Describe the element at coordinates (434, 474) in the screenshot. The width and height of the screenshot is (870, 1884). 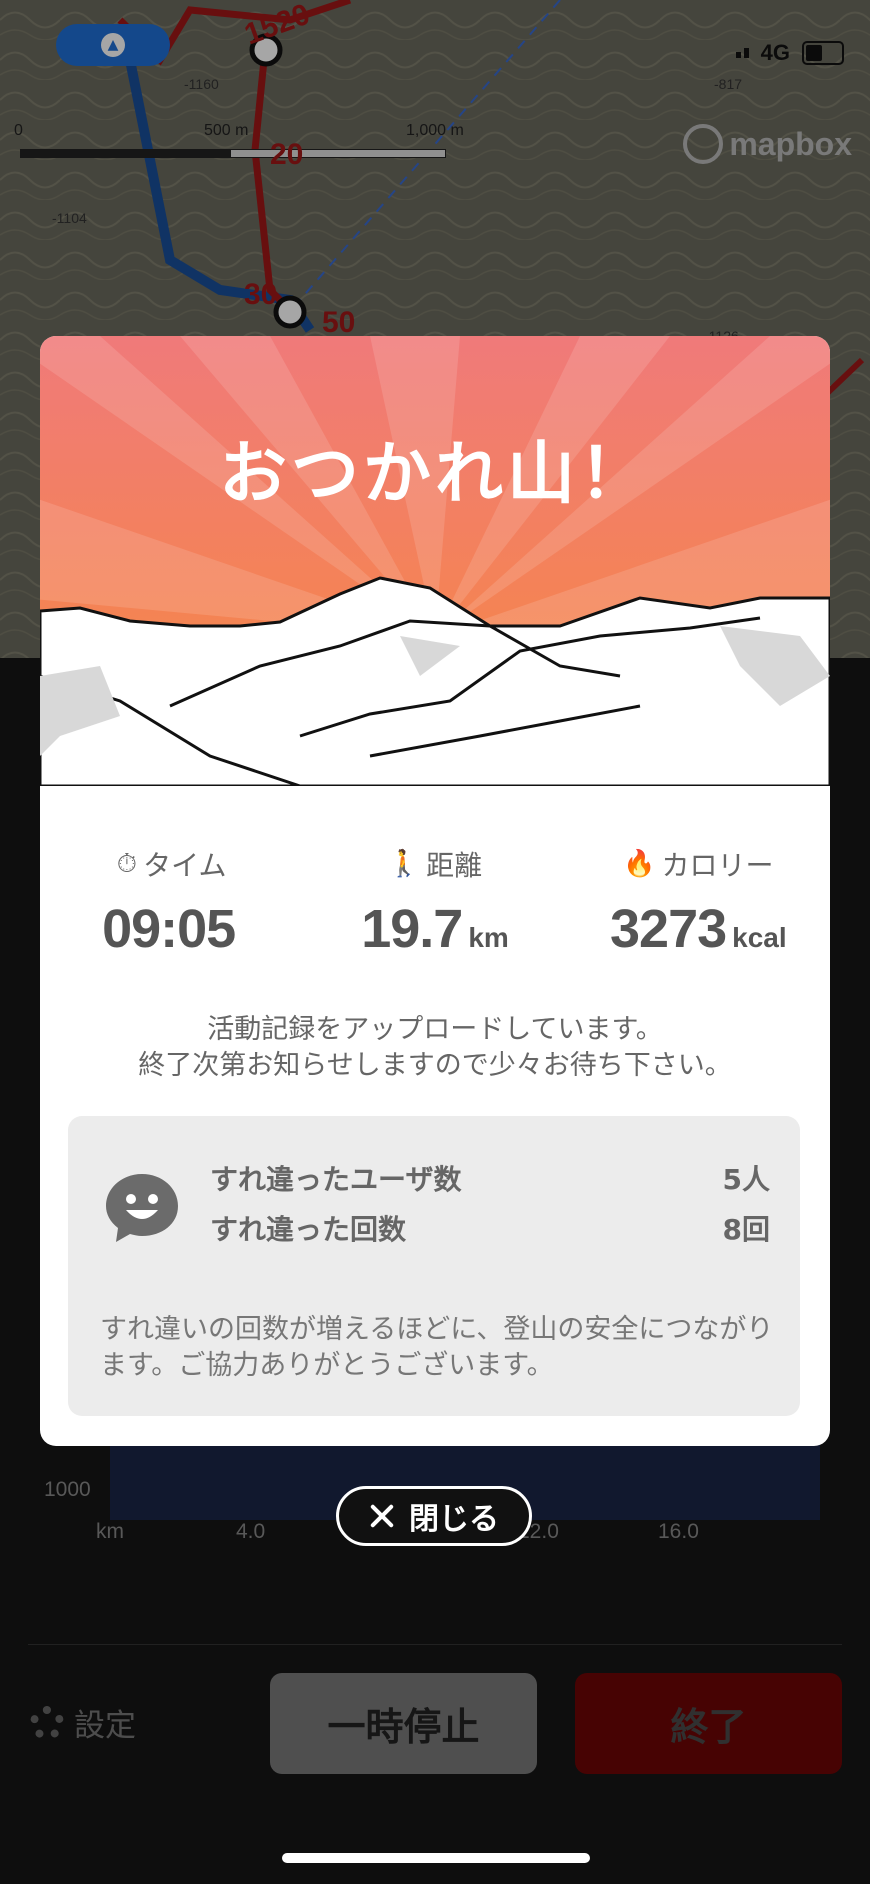
I see `modal-title: おつかれ山！` at that location.